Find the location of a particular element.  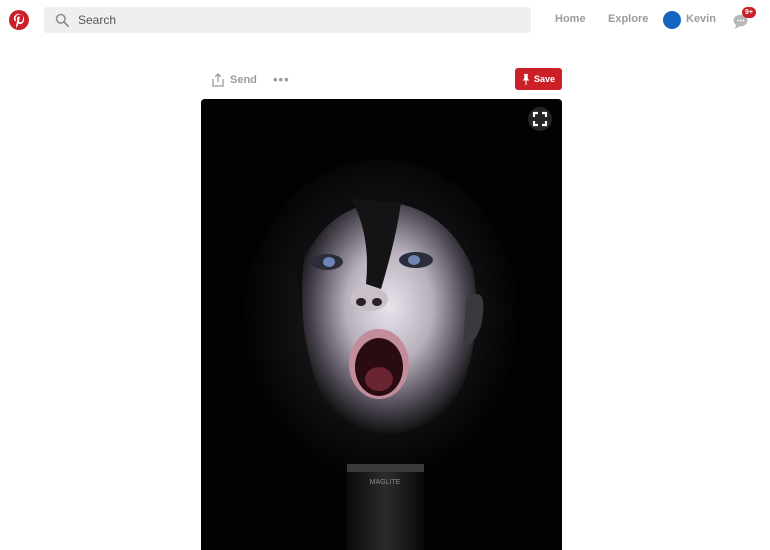

search-input is located at coordinates (298, 20).